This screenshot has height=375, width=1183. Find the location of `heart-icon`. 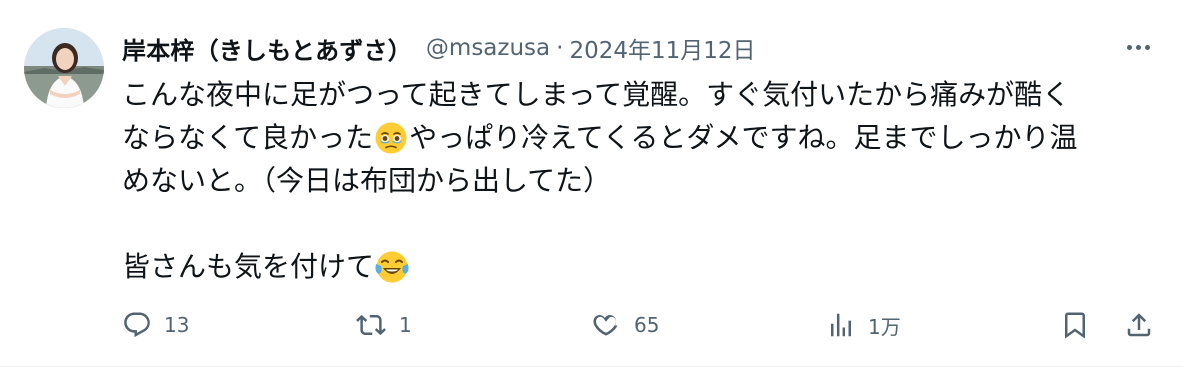

heart-icon is located at coordinates (605, 325).